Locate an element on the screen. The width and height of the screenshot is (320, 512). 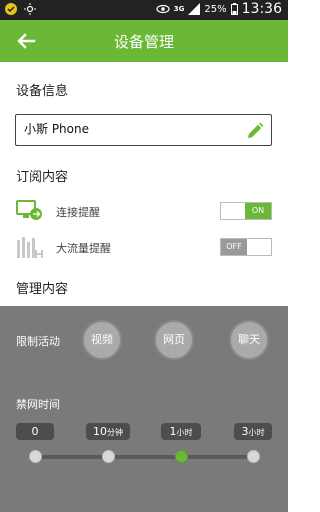
toggle-state-label: ON is located at coordinates (258, 211).